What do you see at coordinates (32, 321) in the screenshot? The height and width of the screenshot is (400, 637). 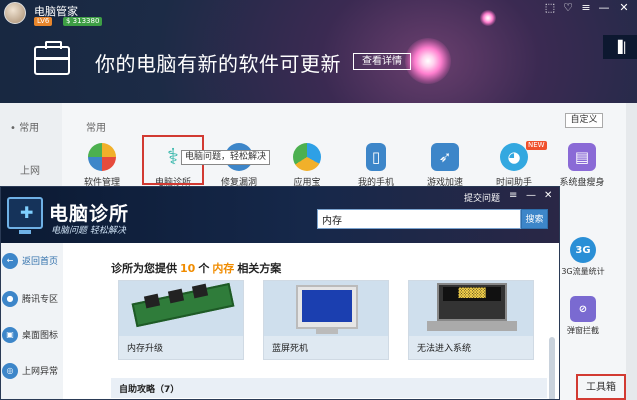 I see `clinic-sidebar: ← 返回首页 ● 腾讯专区 ▣ 桌面图标 ◎ 上网异常` at bounding box center [32, 321].